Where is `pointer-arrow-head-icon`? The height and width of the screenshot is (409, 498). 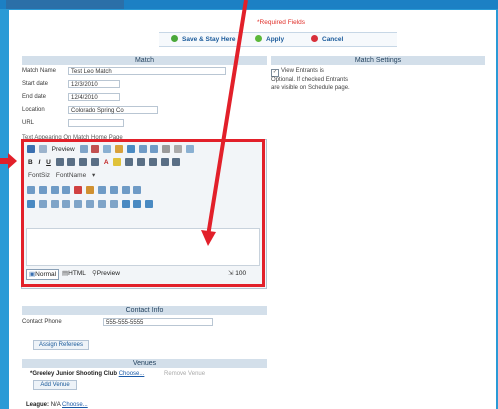
pointer-arrow-head-icon is located at coordinates (208, 238).